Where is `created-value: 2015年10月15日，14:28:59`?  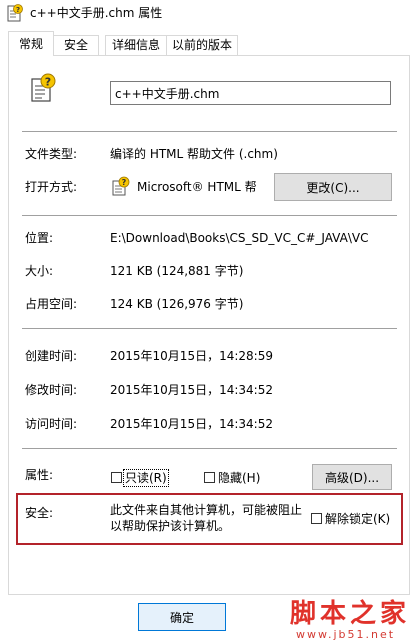
created-value: 2015年10月15日，14:28:59 is located at coordinates (191, 356).